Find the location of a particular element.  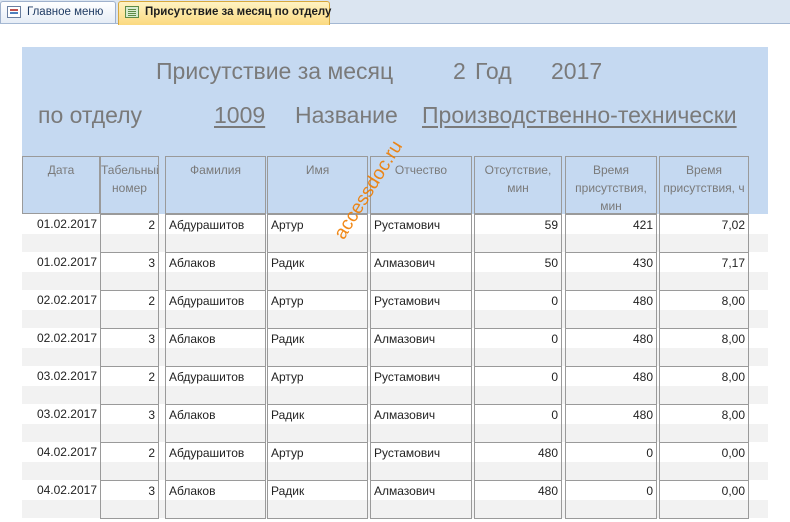

cell-presence-min: 430 is located at coordinates (611, 271).